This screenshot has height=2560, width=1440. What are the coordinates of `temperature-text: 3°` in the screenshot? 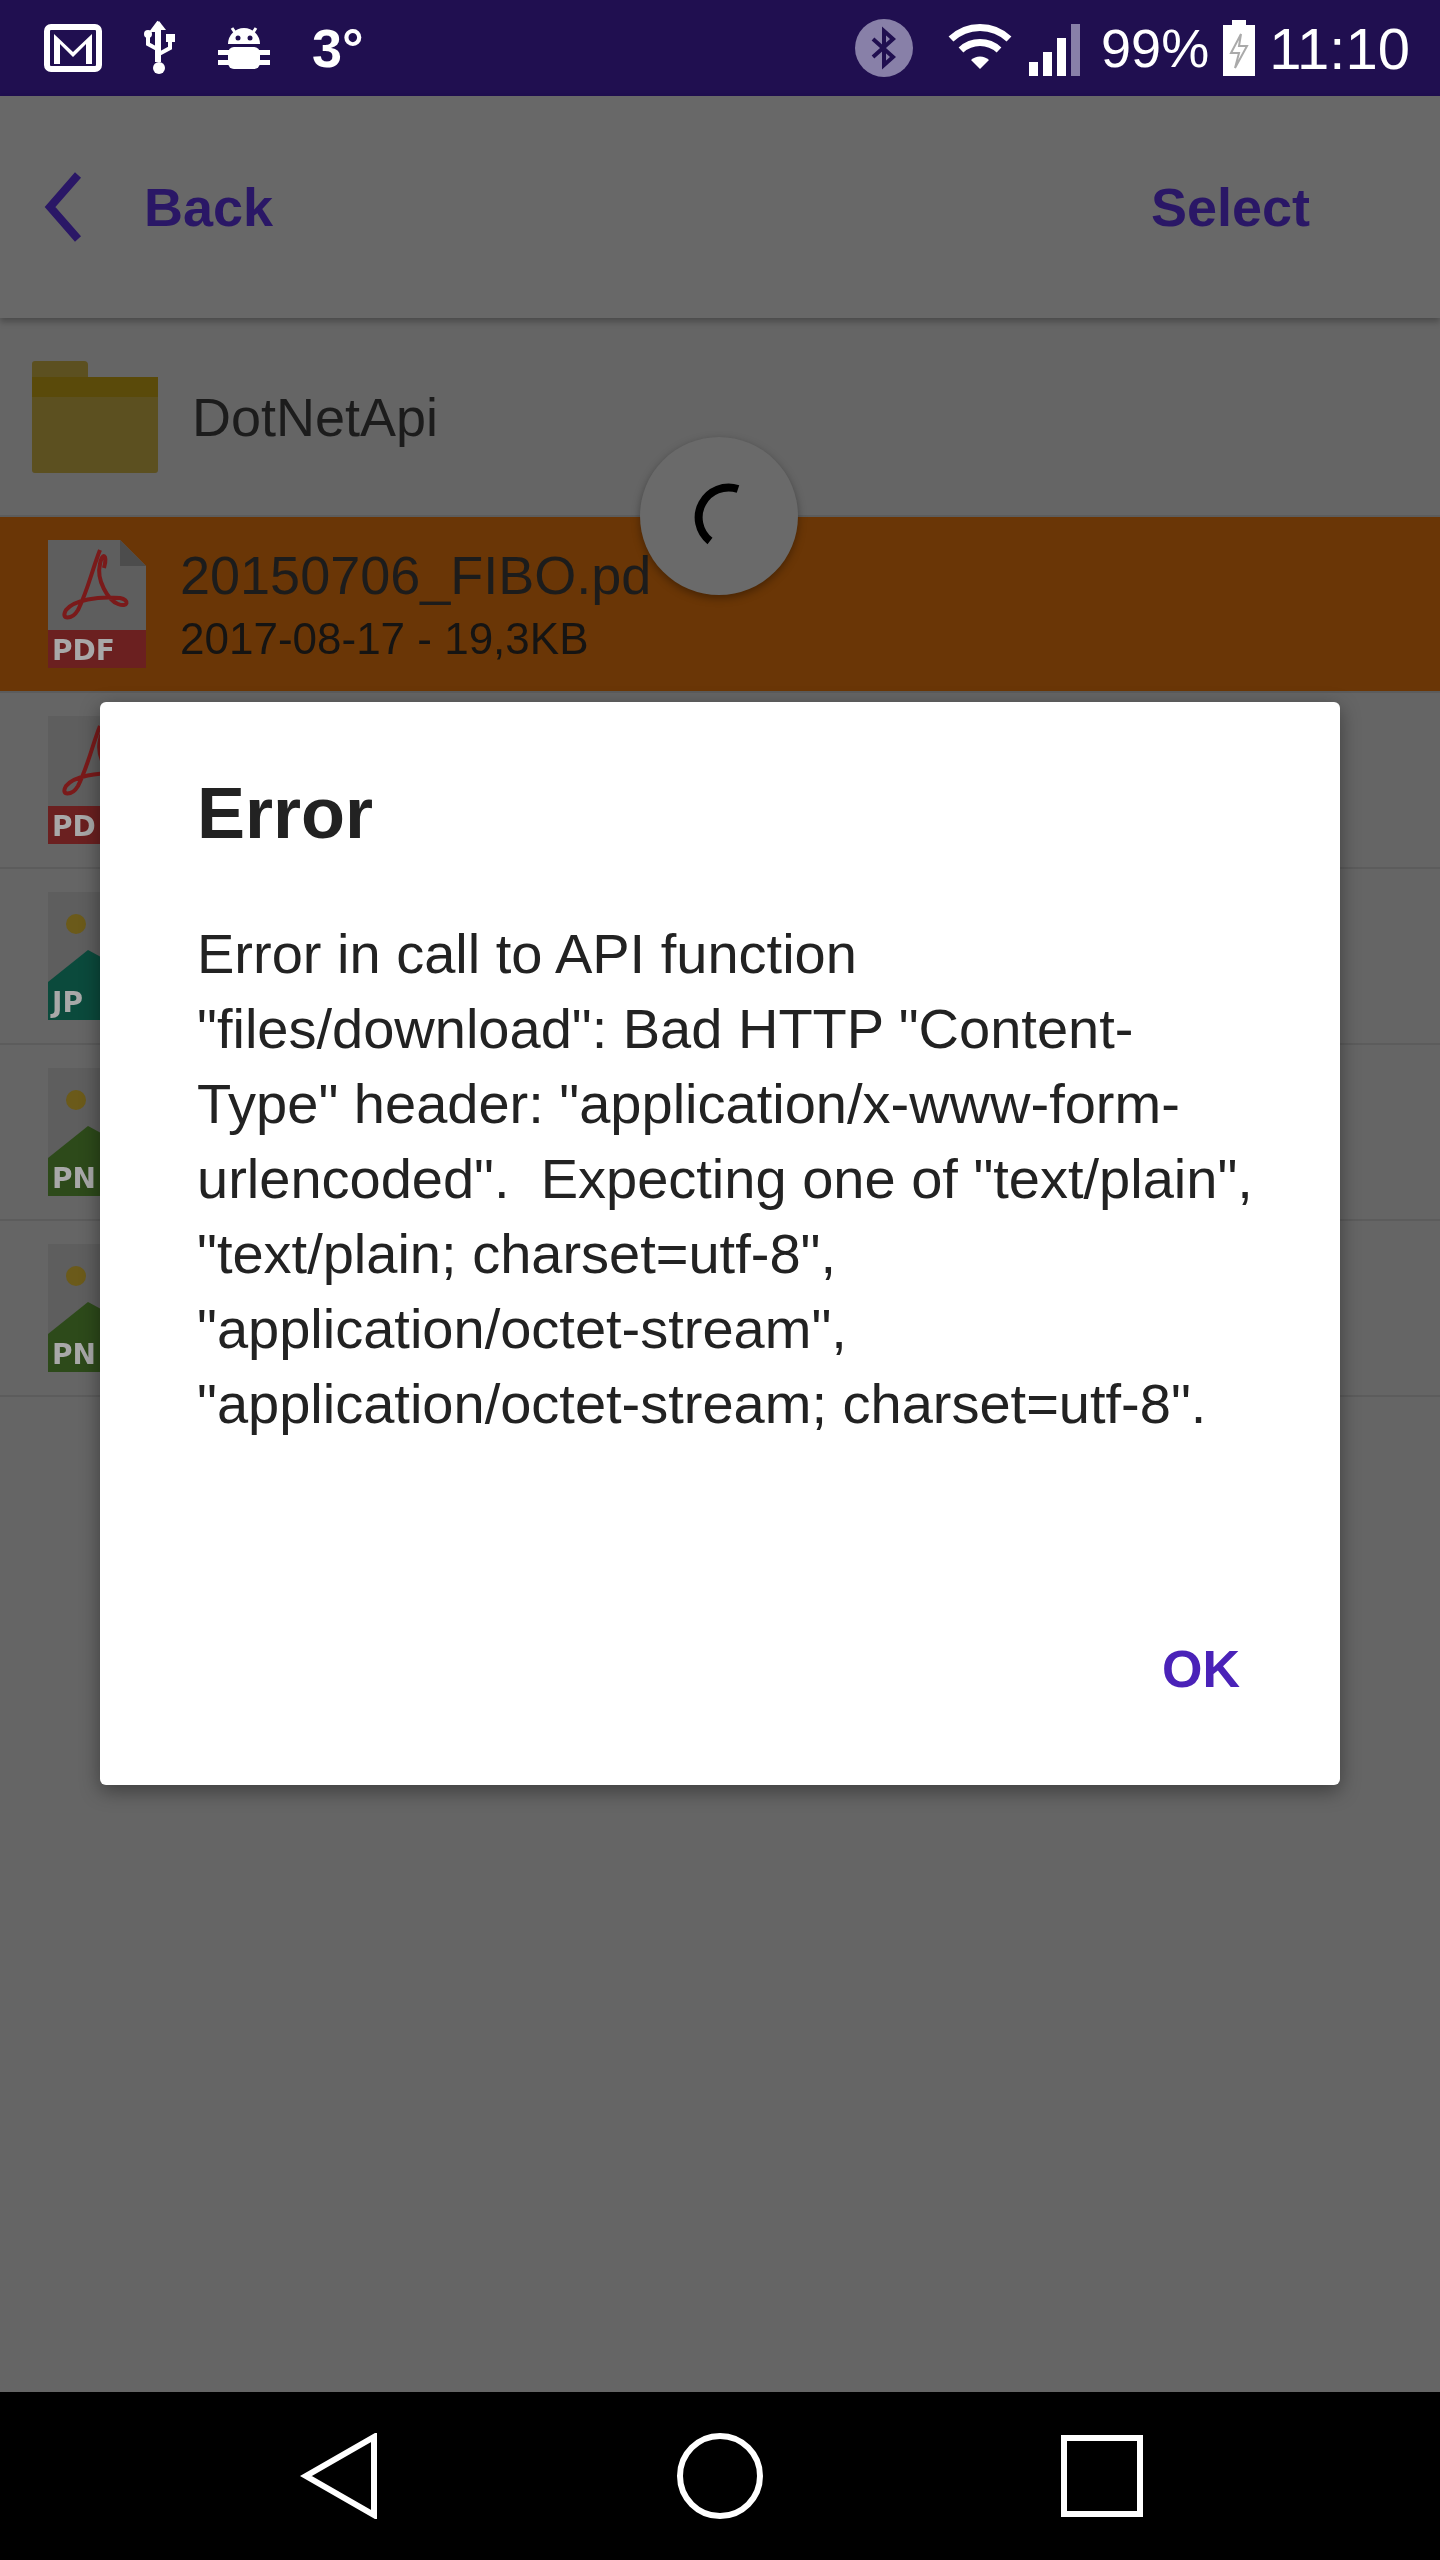 It's located at (338, 48).